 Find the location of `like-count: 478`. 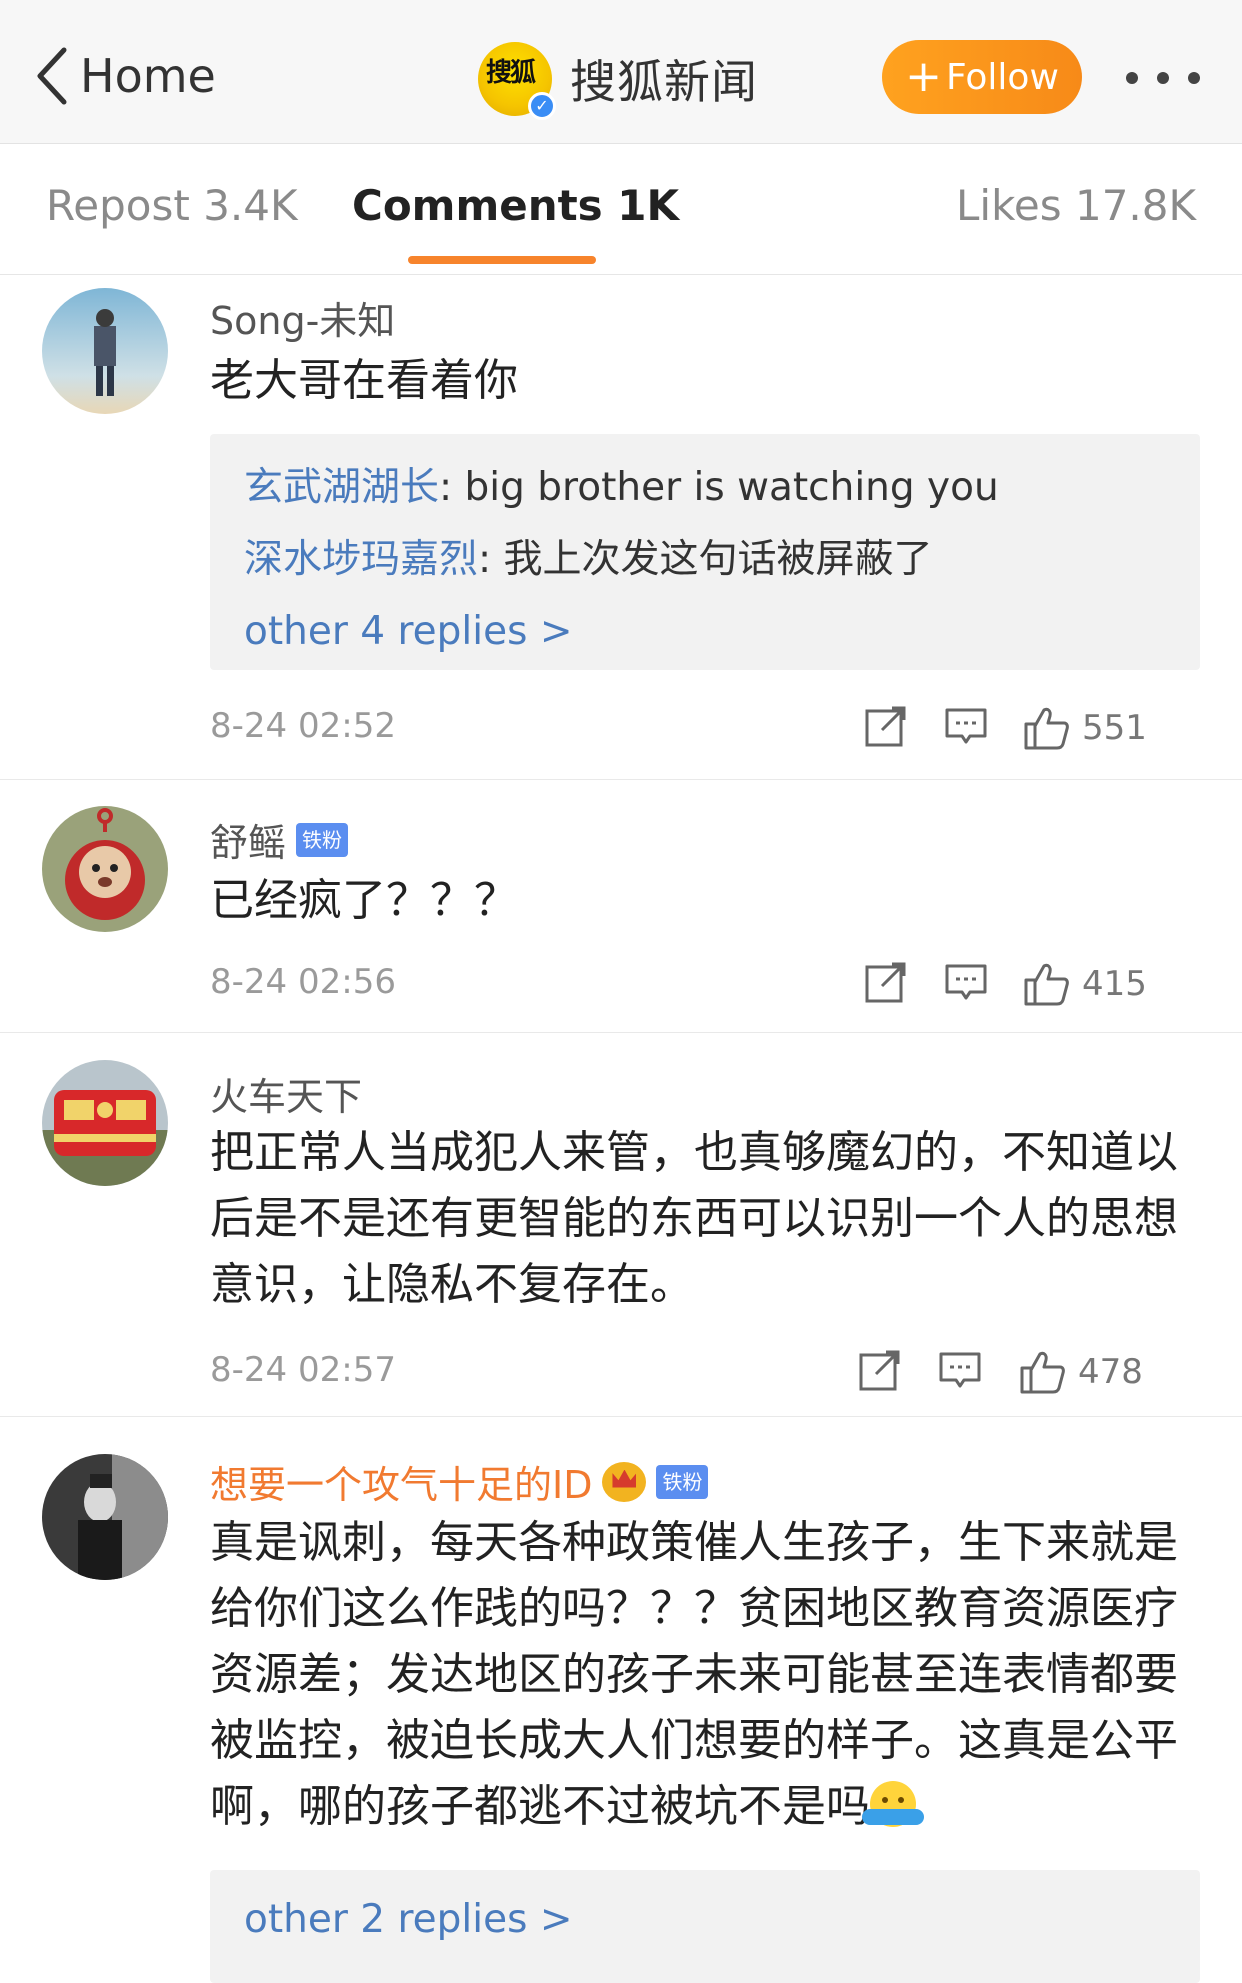

like-count: 478 is located at coordinates (1110, 1372).